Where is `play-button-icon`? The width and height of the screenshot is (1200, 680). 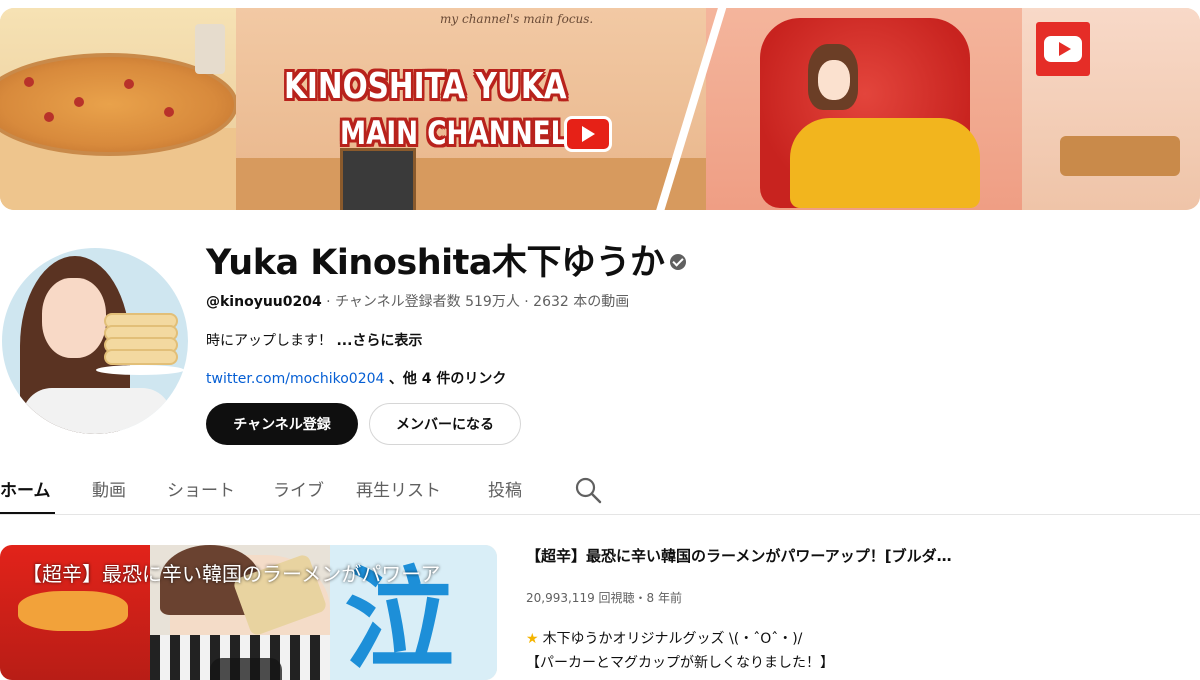
play-button-icon is located at coordinates (246, 669).